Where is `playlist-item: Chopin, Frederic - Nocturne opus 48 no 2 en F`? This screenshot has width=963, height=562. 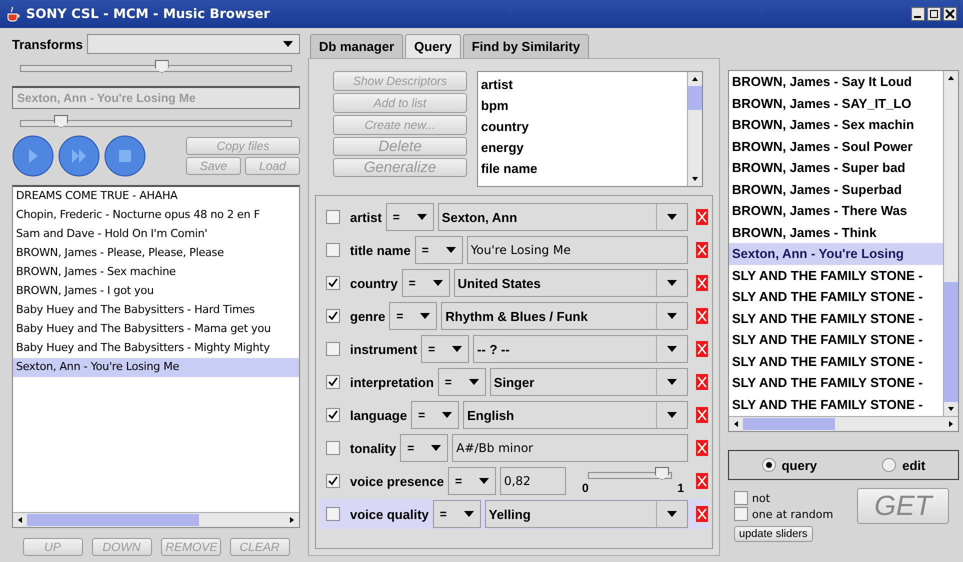
playlist-item: Chopin, Frederic - Nocturne opus 48 no 2 en F is located at coordinates (156, 215).